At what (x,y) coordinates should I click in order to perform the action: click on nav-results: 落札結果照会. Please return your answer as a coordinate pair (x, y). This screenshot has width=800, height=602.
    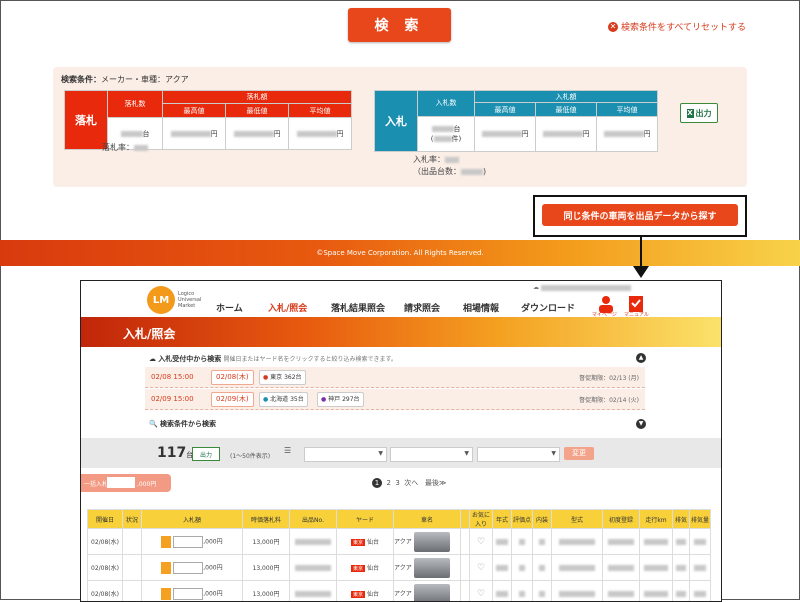
    Looking at the image, I should click on (358, 307).